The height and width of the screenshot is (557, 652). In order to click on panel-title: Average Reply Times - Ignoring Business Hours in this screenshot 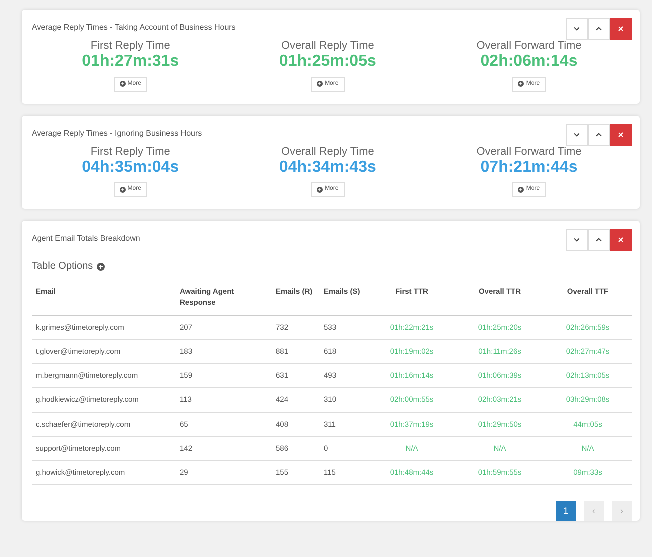, I will do `click(117, 134)`.